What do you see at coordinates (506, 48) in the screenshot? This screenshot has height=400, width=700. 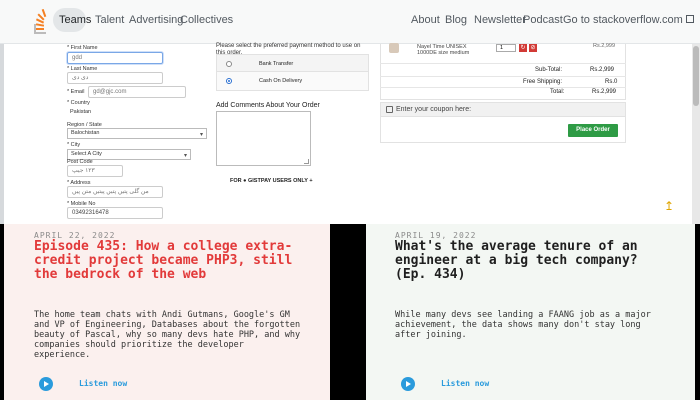 I see `quantity-input: 1` at bounding box center [506, 48].